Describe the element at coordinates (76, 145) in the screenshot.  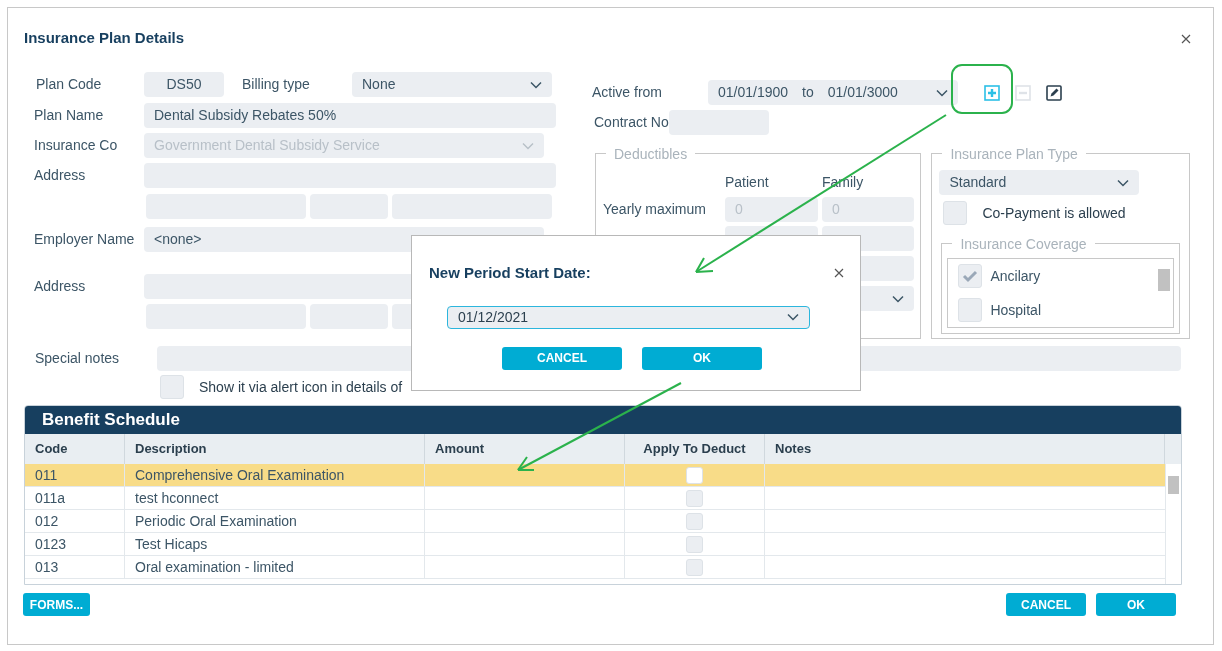
I see `field-label: Insurance Co` at that location.